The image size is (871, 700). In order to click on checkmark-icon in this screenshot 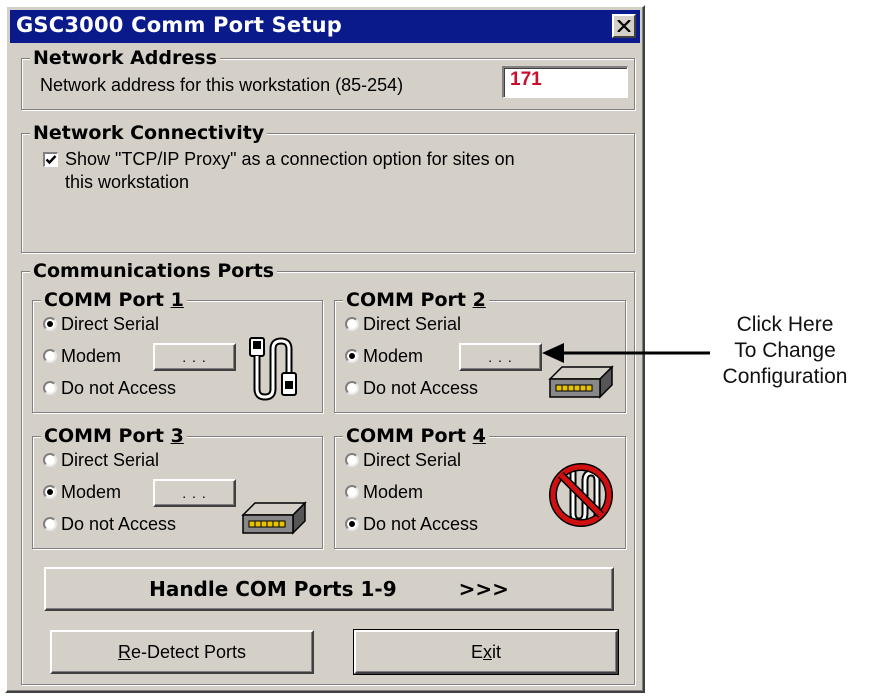, I will do `click(51, 160)`.